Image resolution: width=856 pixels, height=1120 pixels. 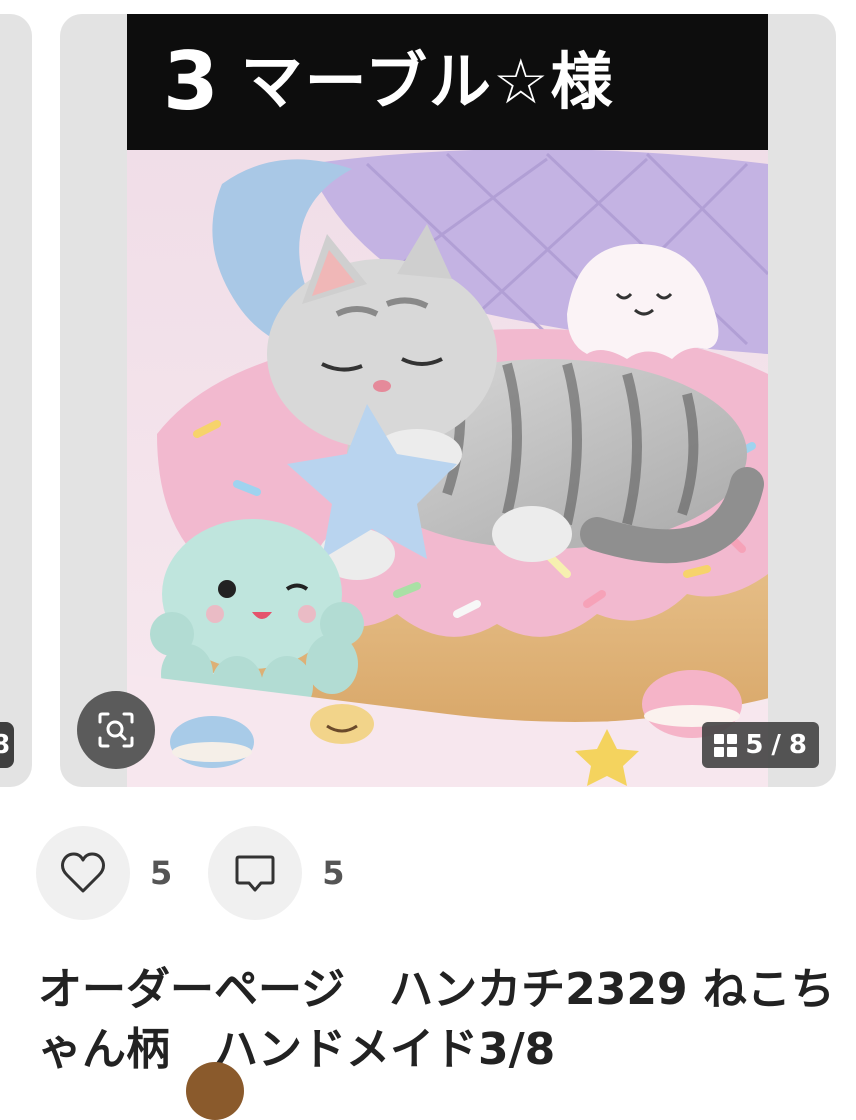 What do you see at coordinates (7, 745) in the screenshot?
I see `previous-card-counter: 8` at bounding box center [7, 745].